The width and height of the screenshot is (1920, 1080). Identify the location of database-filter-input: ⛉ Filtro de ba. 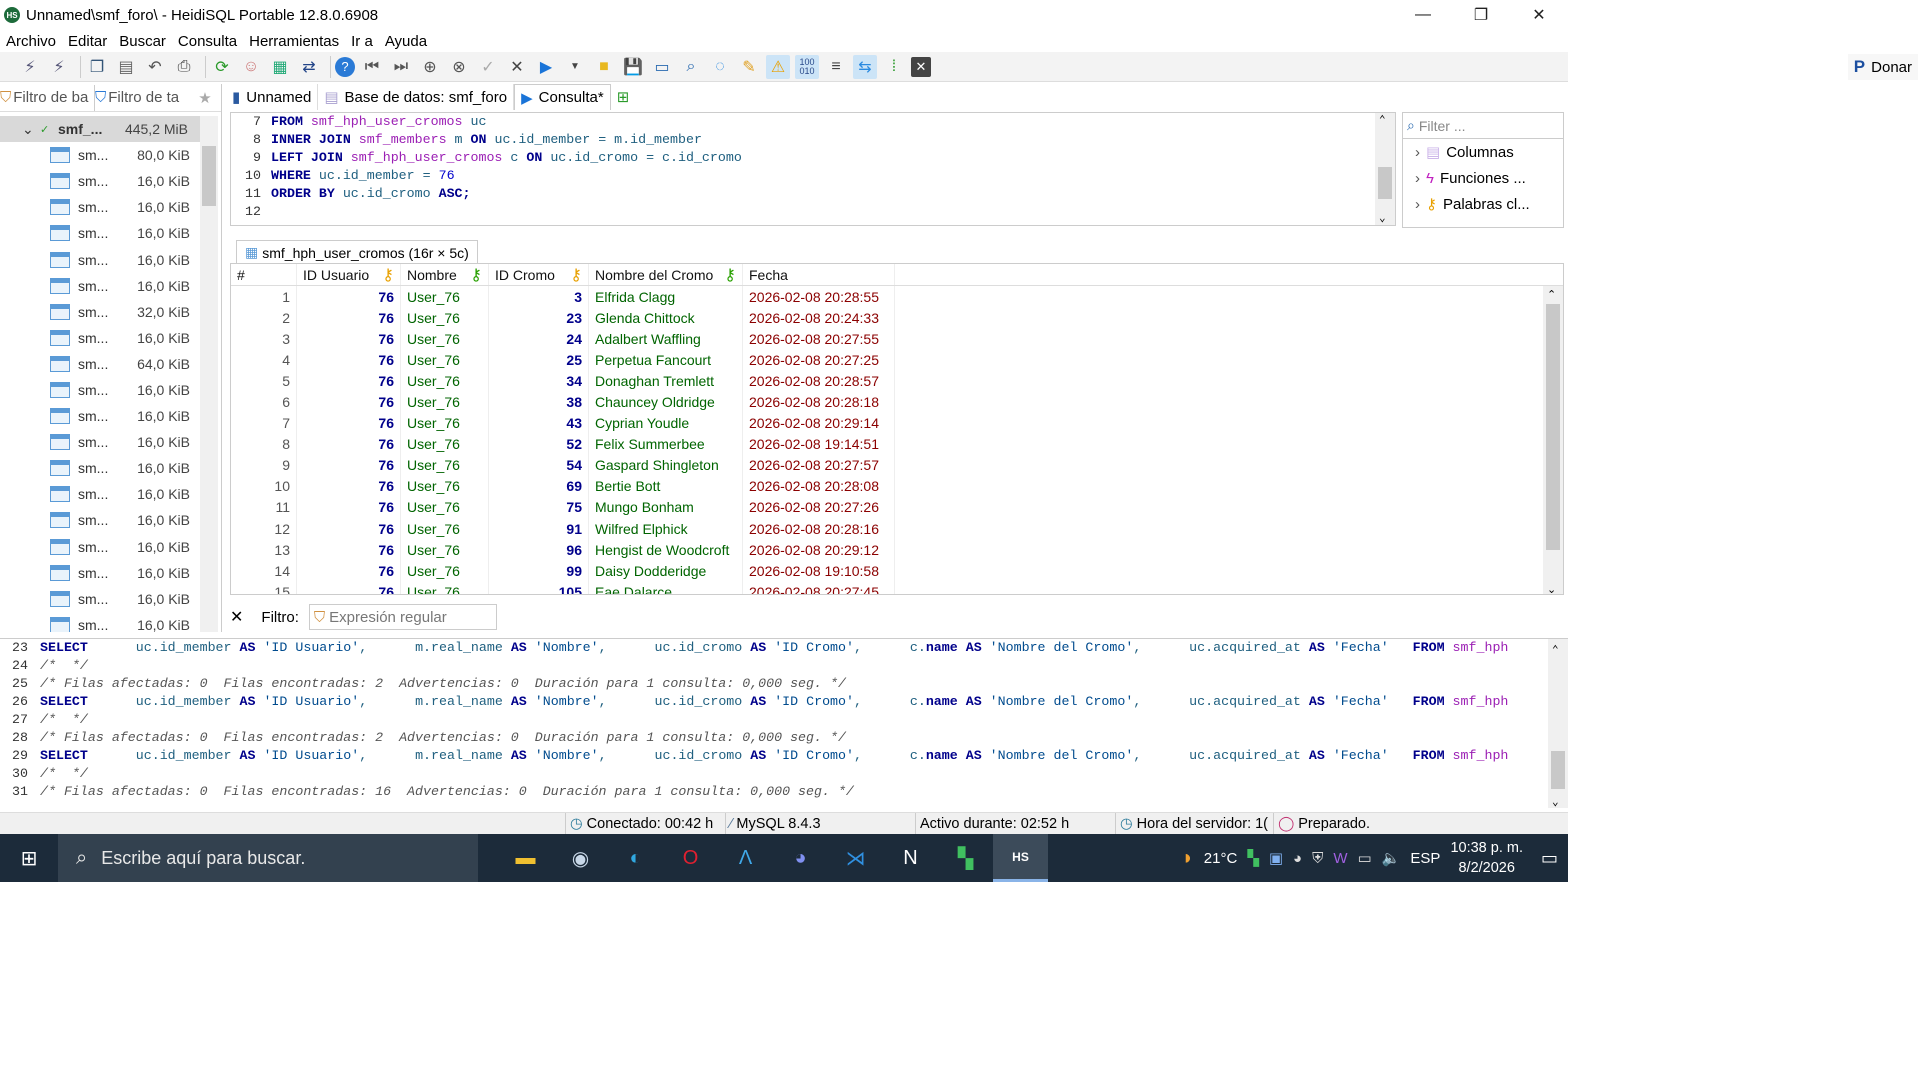
(47, 98).